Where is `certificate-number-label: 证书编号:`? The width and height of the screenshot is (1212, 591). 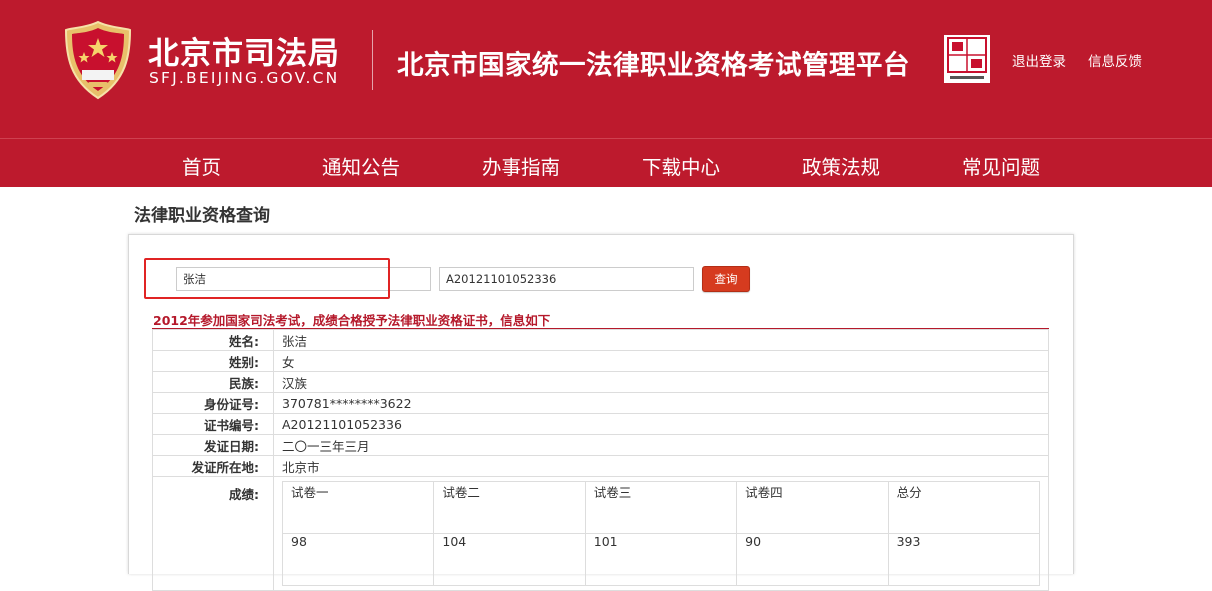 certificate-number-label: 证书编号: is located at coordinates (213, 424).